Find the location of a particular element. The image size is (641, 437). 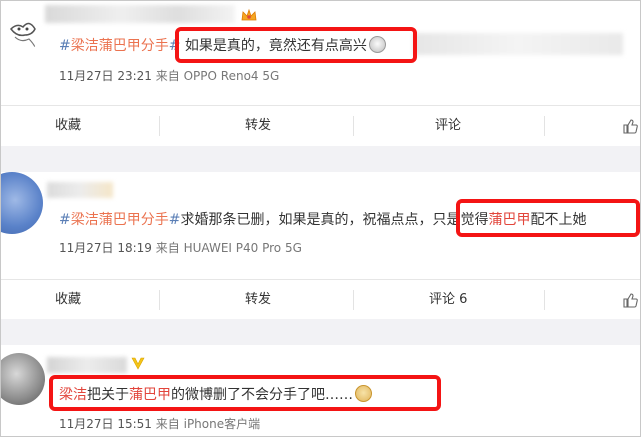

post-meta: 11月27日 15:51 来自 iPhone客户端 is located at coordinates (159, 423).